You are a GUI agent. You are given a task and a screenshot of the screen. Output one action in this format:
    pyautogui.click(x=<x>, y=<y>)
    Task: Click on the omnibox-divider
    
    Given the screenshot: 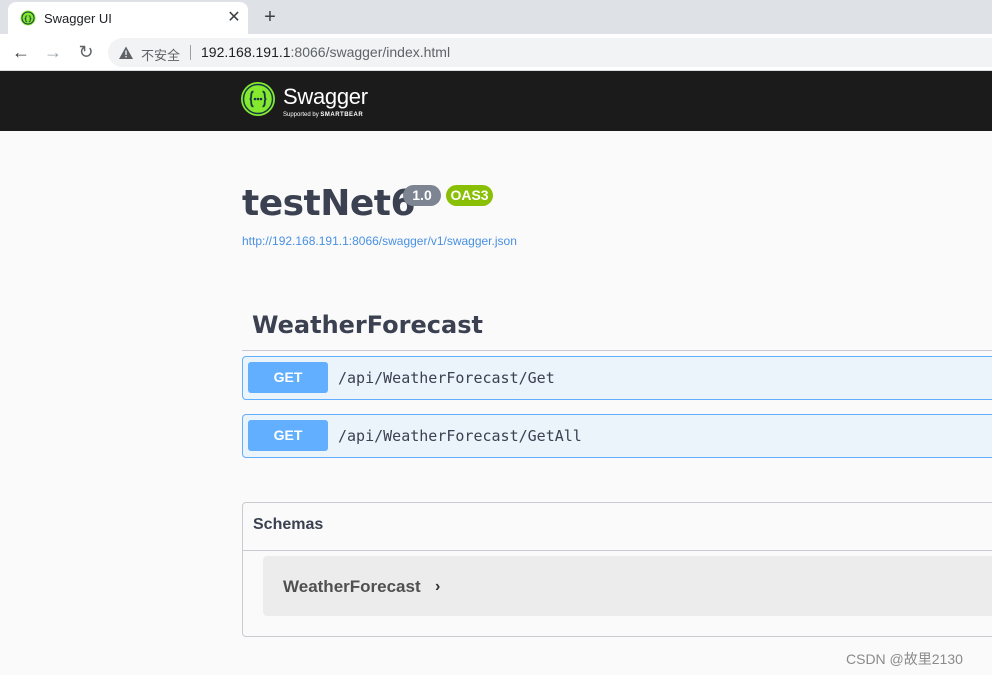 What is the action you would take?
    pyautogui.click(x=190, y=52)
    